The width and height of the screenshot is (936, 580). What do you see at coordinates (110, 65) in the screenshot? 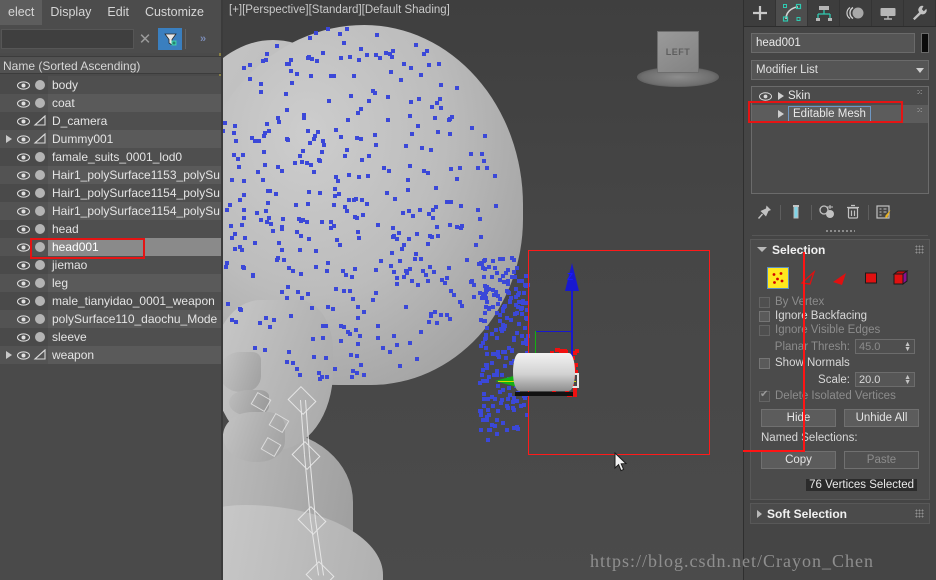
I see `explorer-column-header: Name (Sorted Ascending)` at bounding box center [110, 65].